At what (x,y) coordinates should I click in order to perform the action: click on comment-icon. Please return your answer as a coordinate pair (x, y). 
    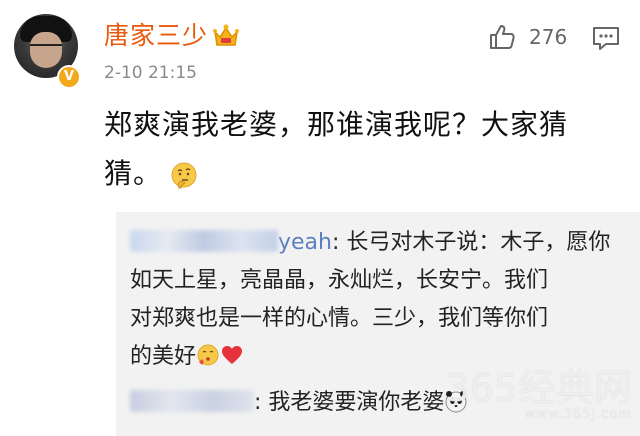
    Looking at the image, I should click on (606, 38).